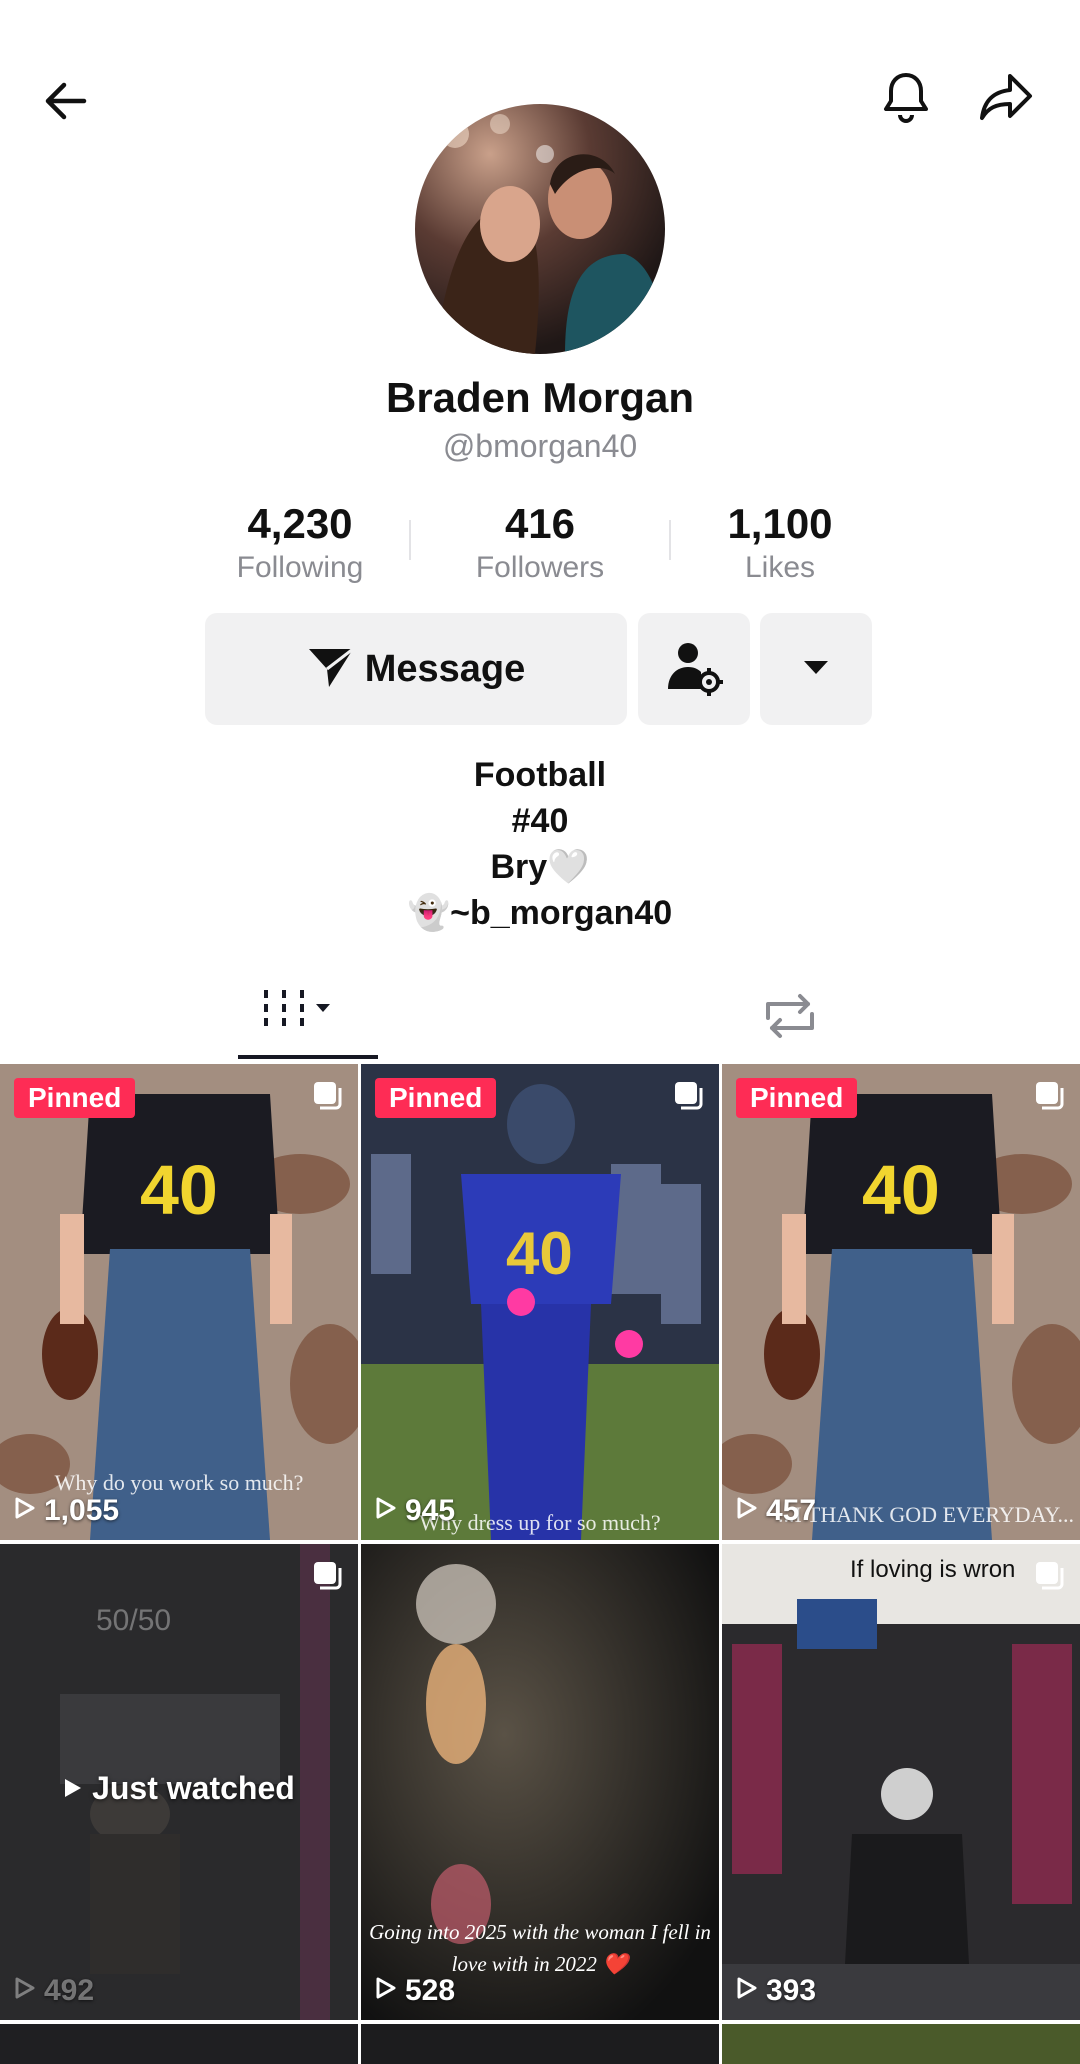 Image resolution: width=1080 pixels, height=2064 pixels. I want to click on view-count: 393, so click(776, 1991).